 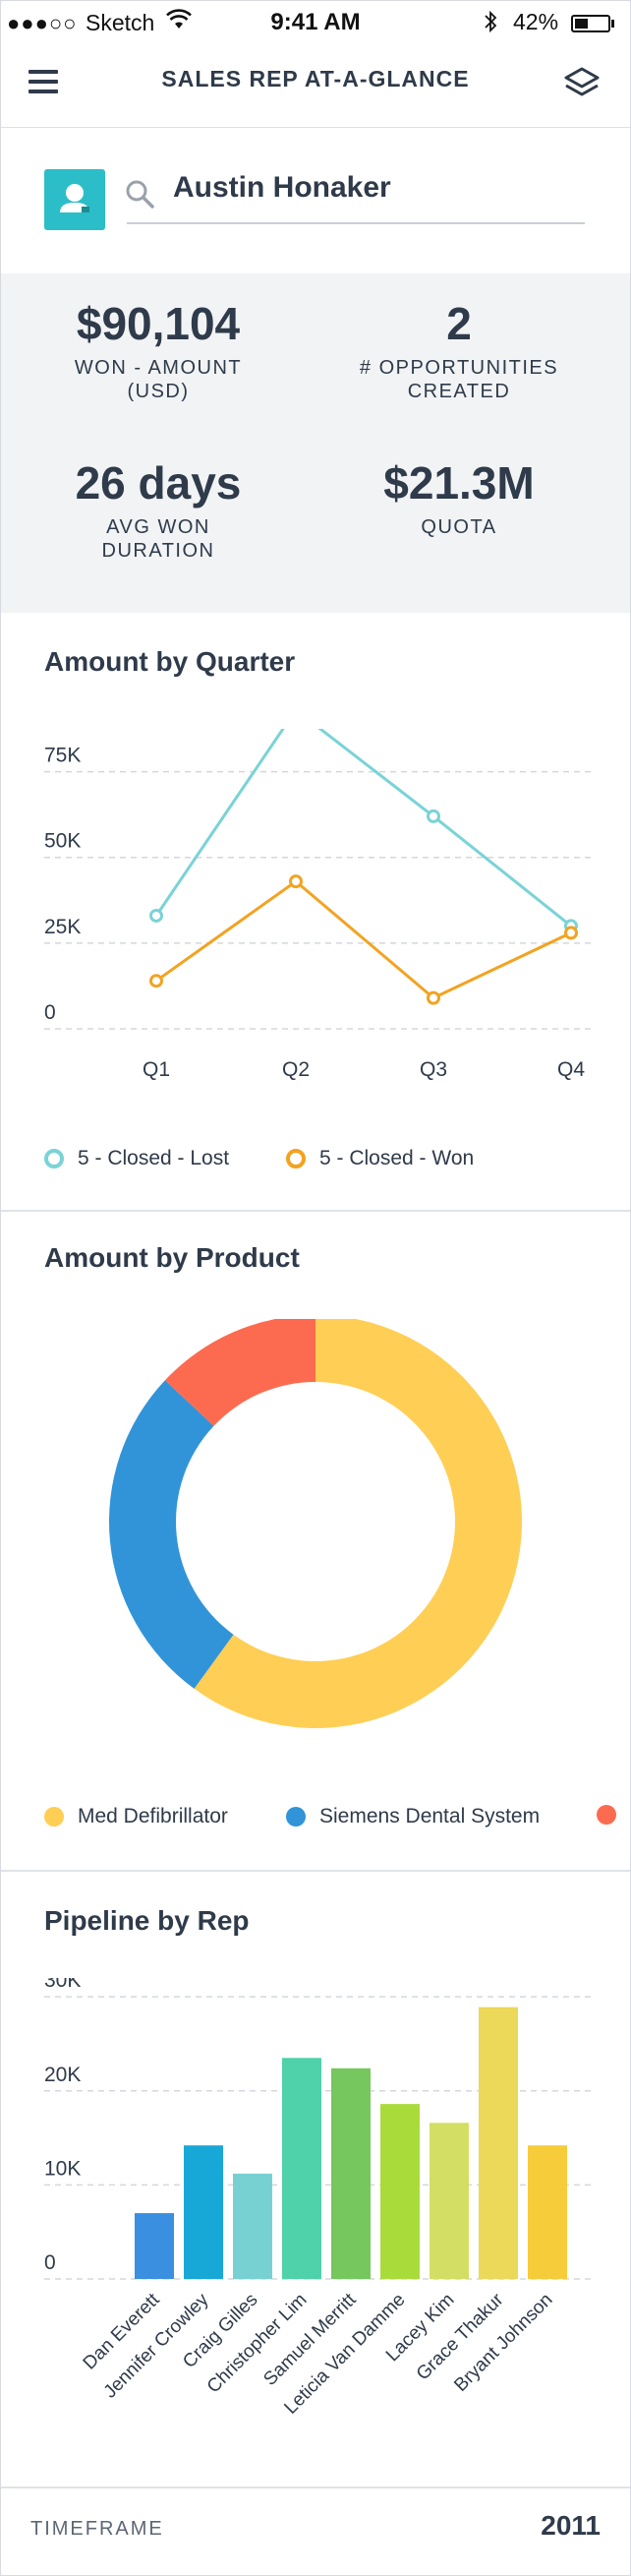 I want to click on kpi-value: 2, so click(x=459, y=324).